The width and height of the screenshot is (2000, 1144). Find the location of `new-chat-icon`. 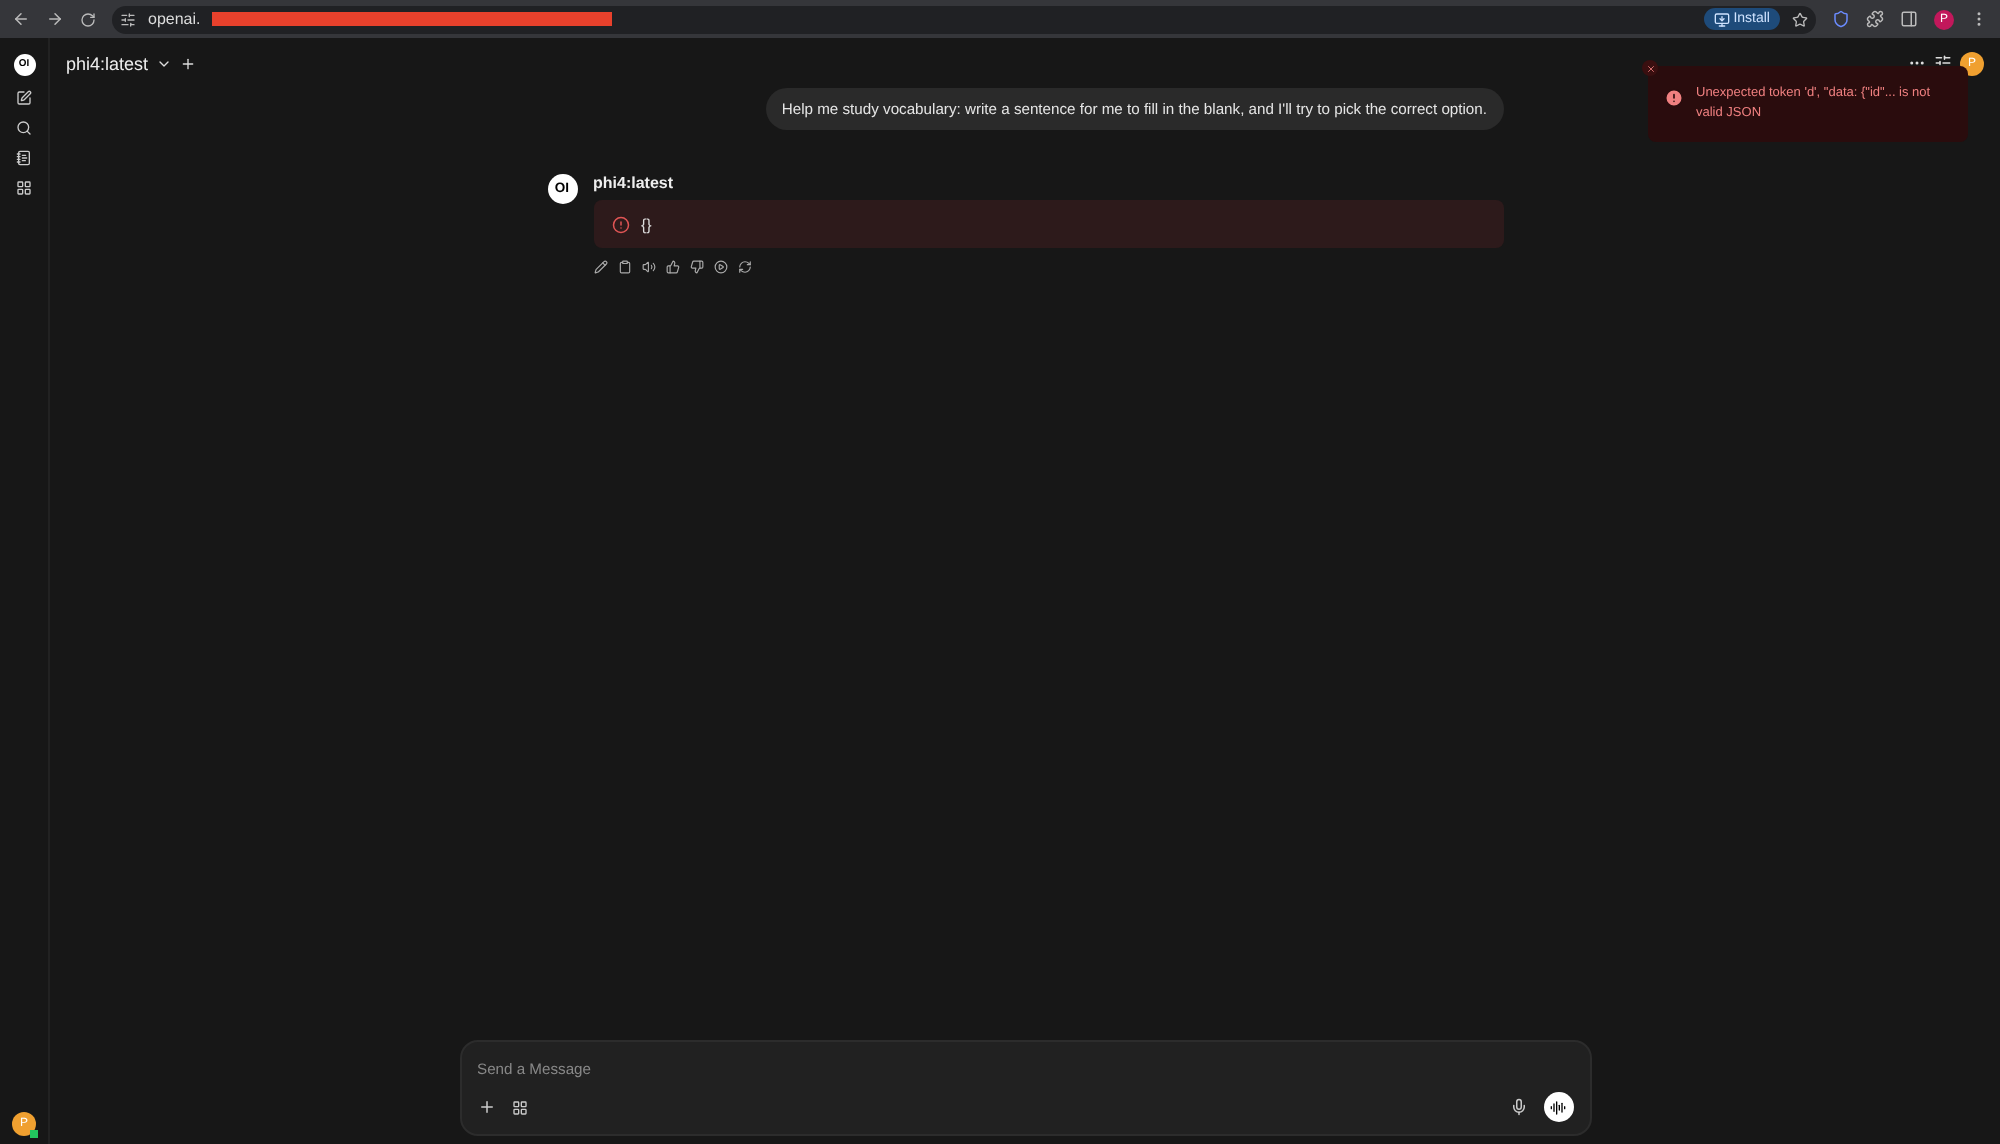

new-chat-icon is located at coordinates (24, 98).